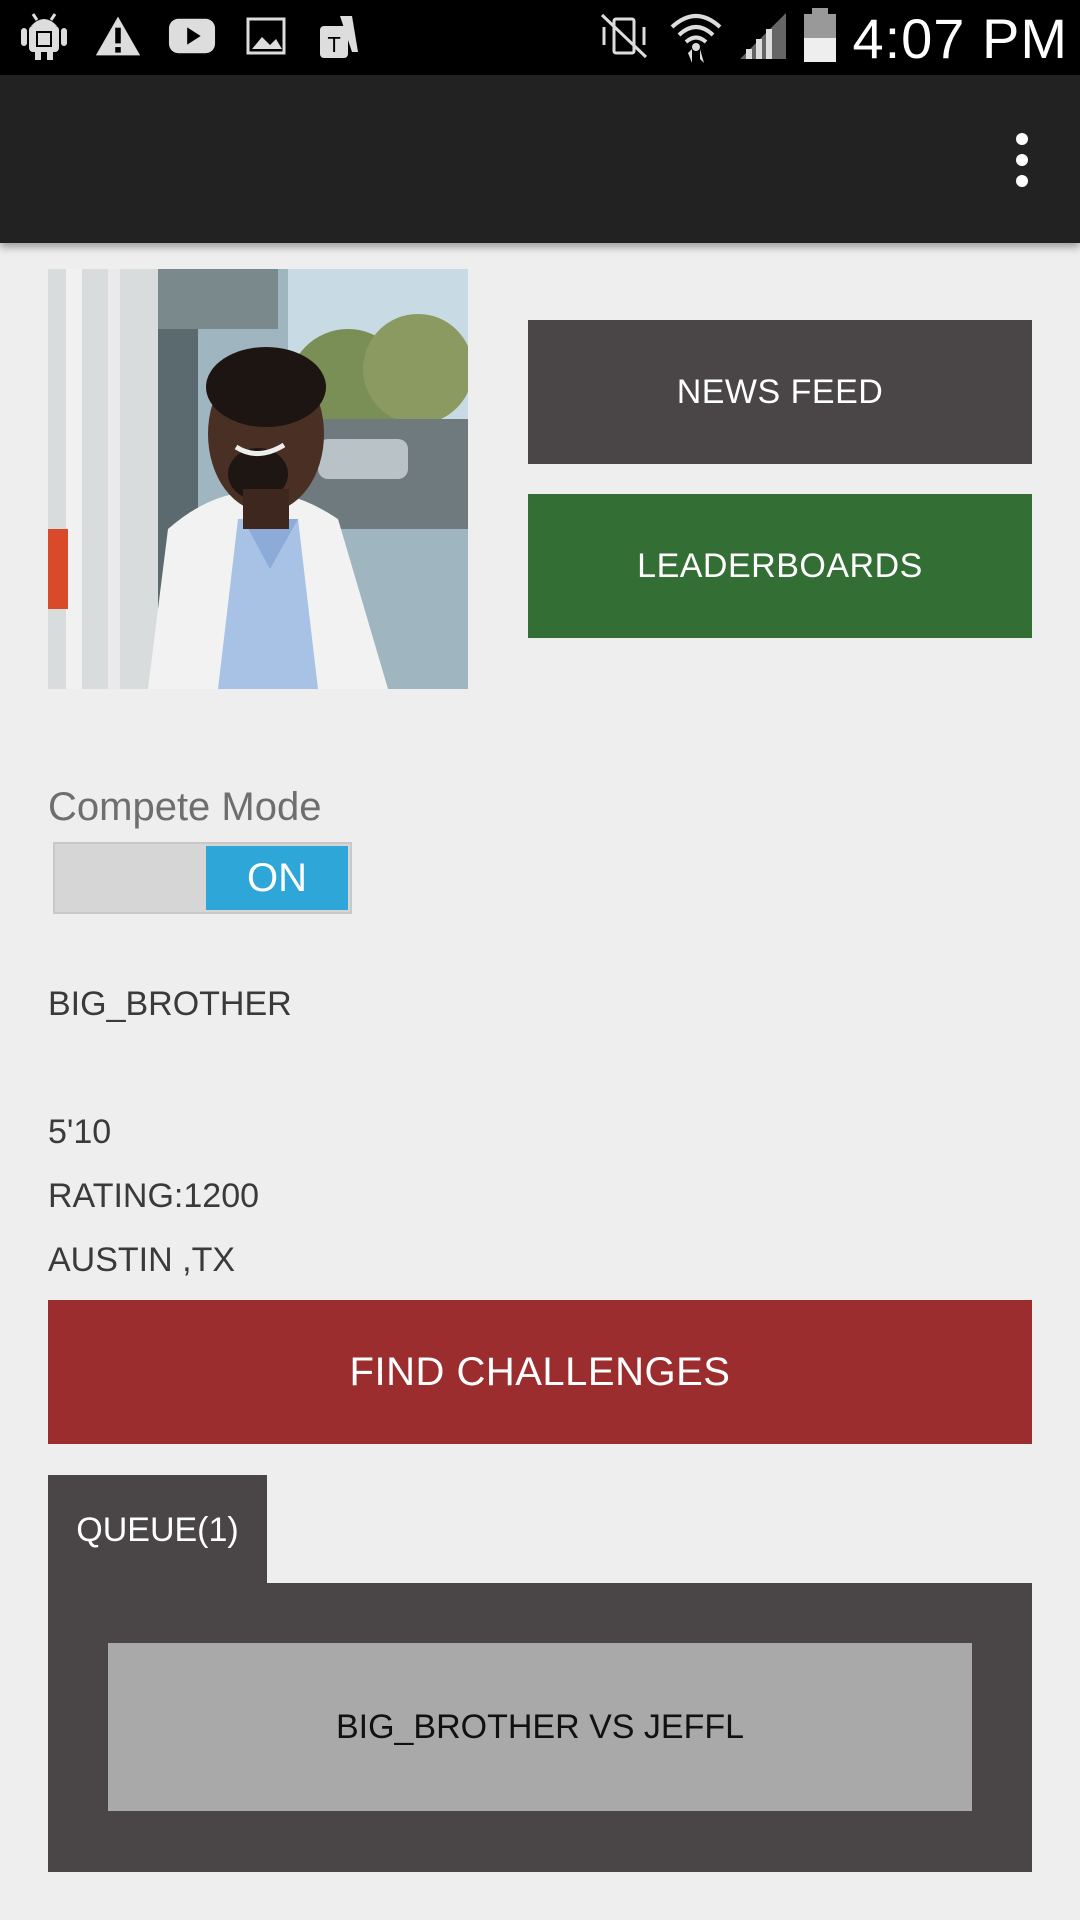 The width and height of the screenshot is (1080, 1920). I want to click on queue-panel: BIG_BROTHER VS JEFFL, so click(540, 1727).